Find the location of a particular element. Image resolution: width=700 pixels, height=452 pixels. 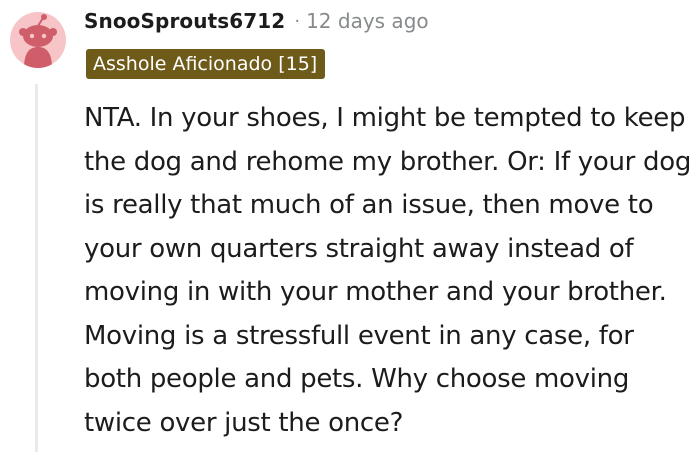

user-flair: Asshole Aficionado [15] is located at coordinates (206, 64).